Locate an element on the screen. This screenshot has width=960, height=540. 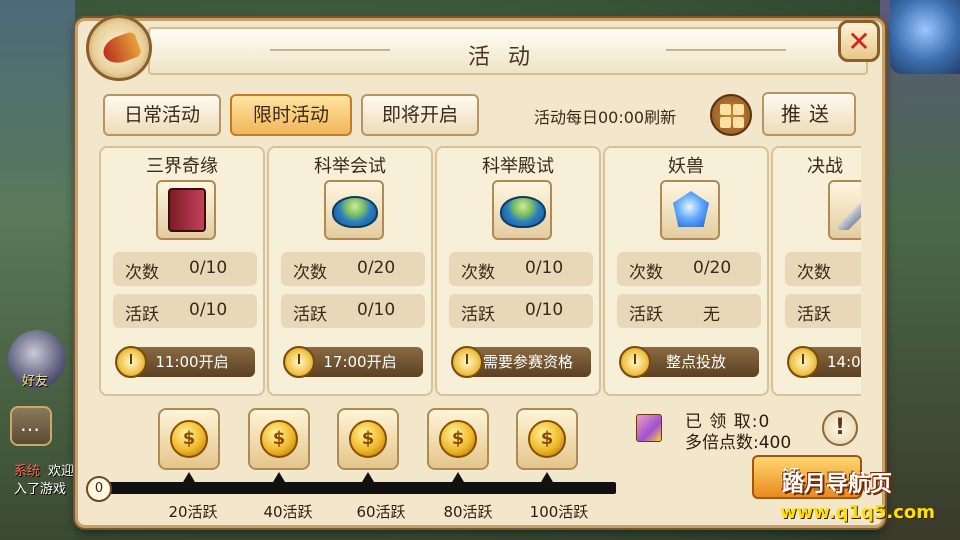
tab-daily: 日常活动 is located at coordinates (162, 115).